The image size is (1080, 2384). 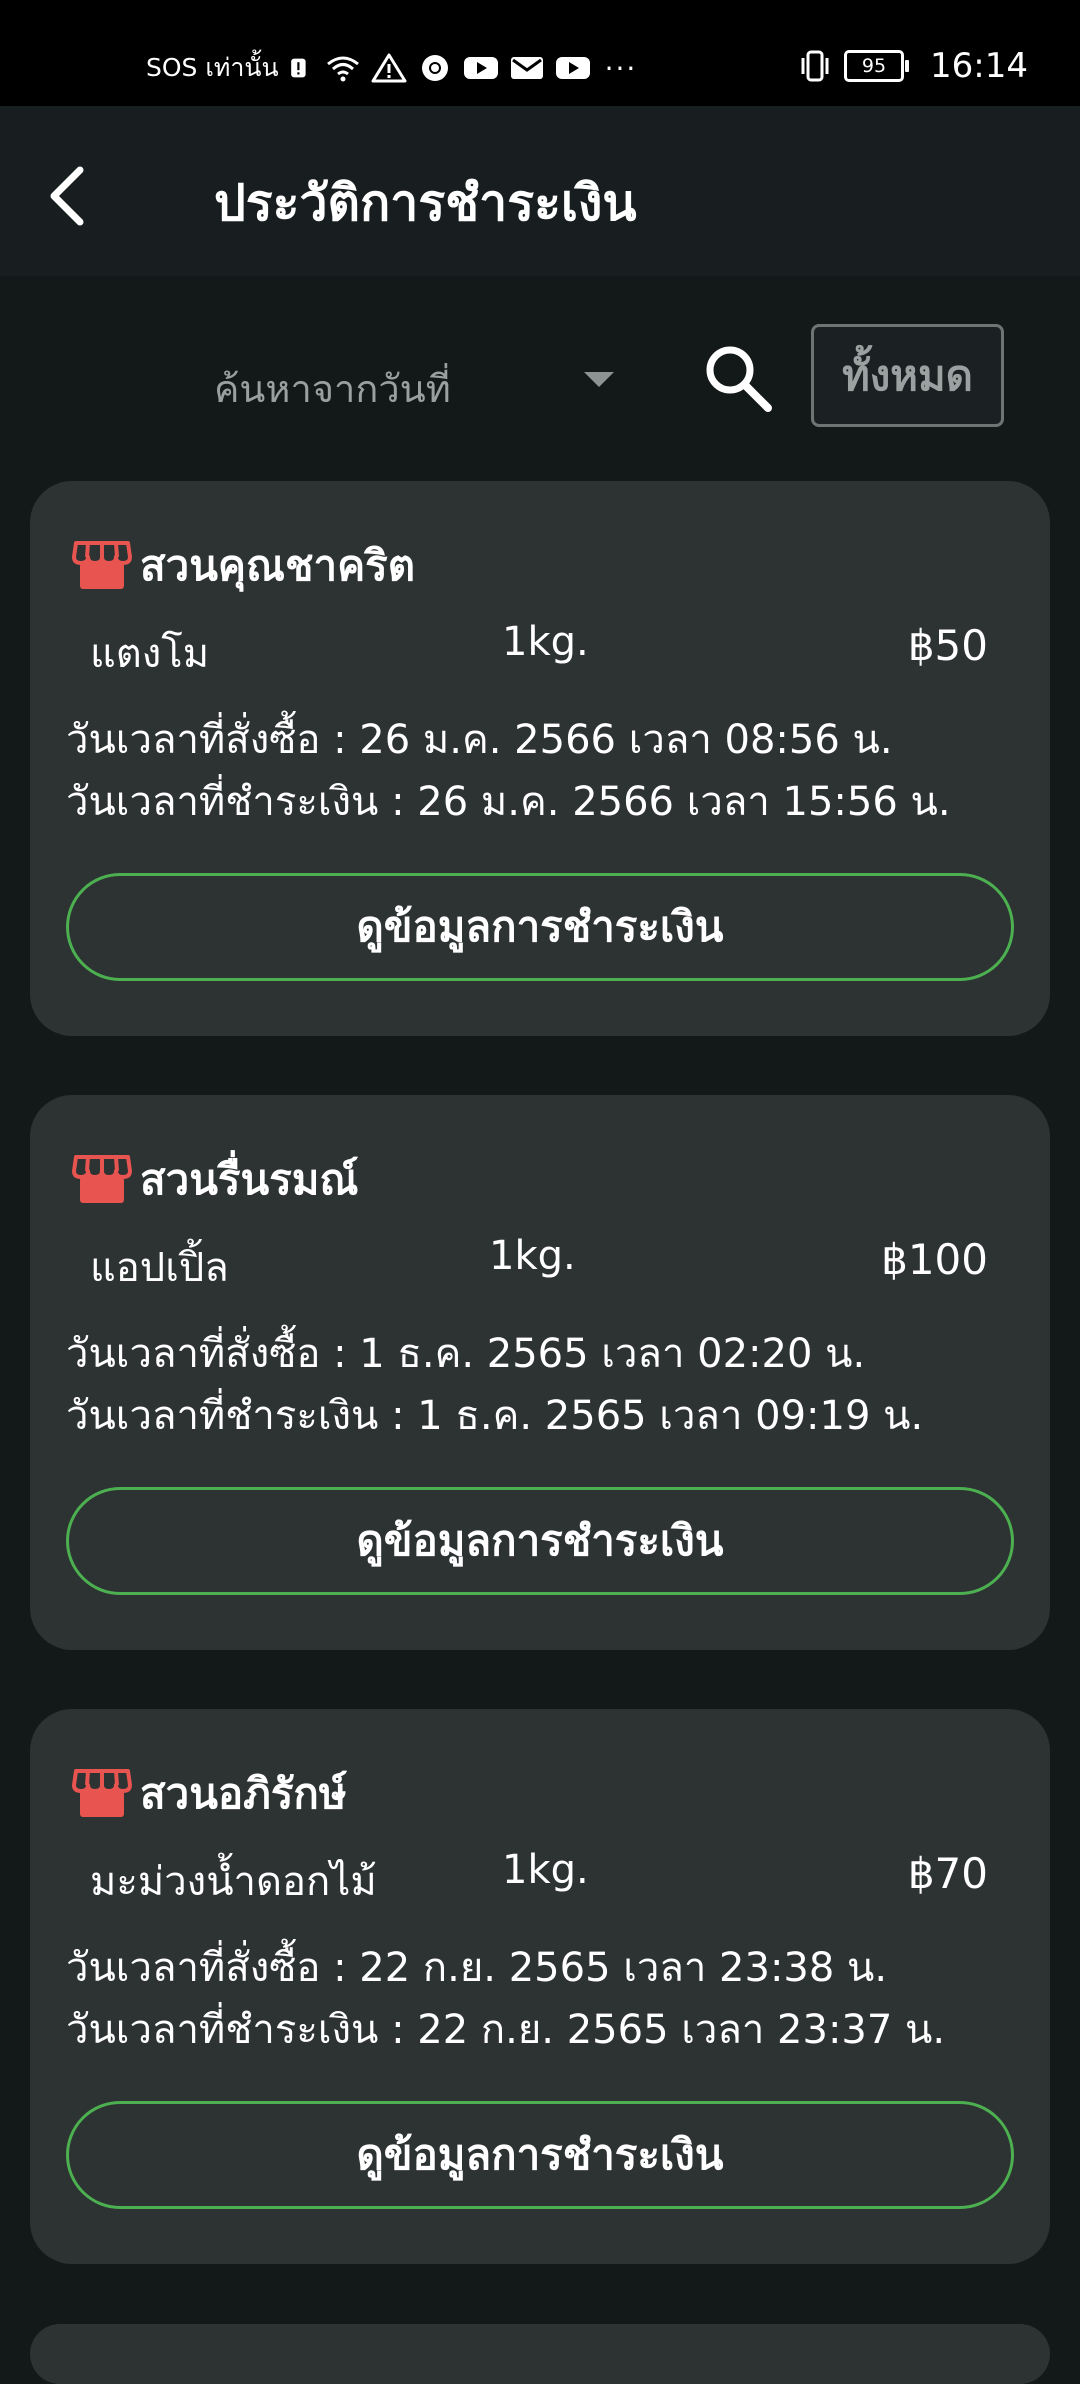 What do you see at coordinates (70, 195) in the screenshot?
I see `back-chevron-icon` at bounding box center [70, 195].